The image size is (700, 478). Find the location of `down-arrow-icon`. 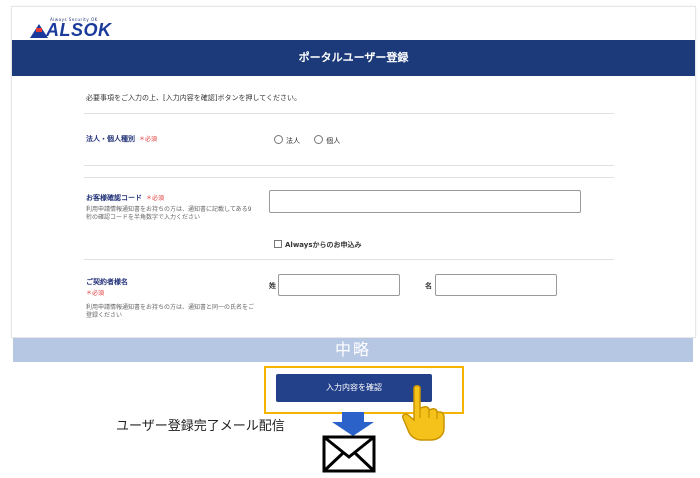

down-arrow-icon is located at coordinates (353, 424).